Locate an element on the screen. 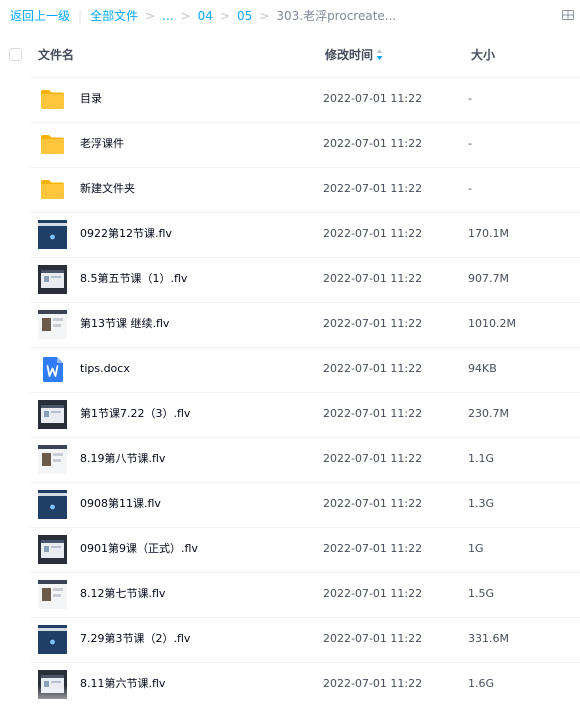 The height and width of the screenshot is (708, 580). file-name: 8.11第六节课.flv is located at coordinates (122, 684).